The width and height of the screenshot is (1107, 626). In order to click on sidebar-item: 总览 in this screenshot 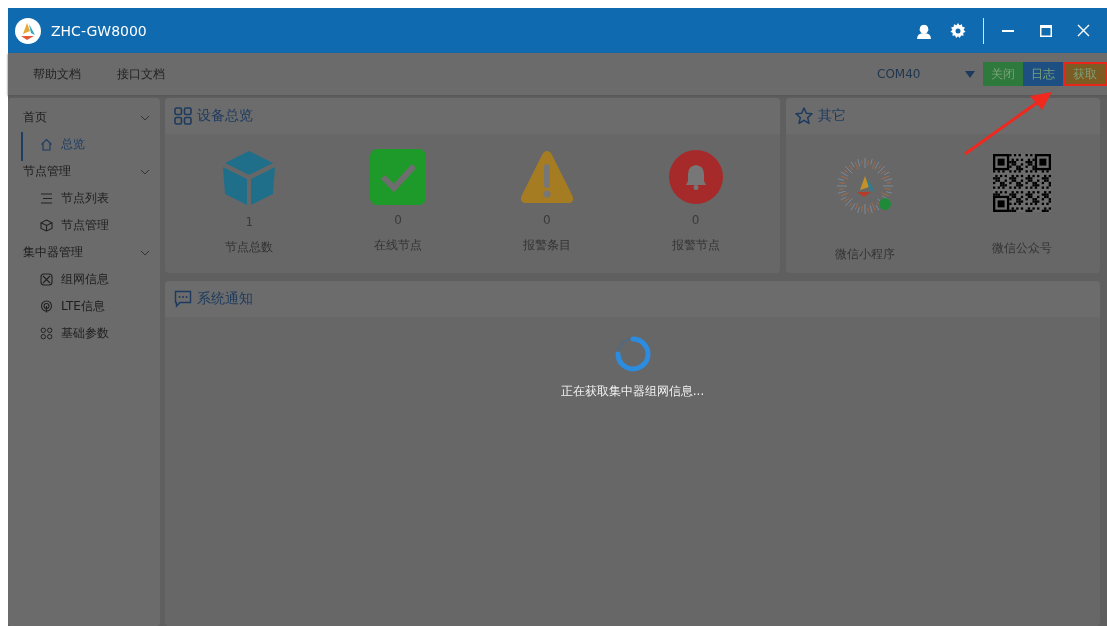, I will do `click(84, 144)`.